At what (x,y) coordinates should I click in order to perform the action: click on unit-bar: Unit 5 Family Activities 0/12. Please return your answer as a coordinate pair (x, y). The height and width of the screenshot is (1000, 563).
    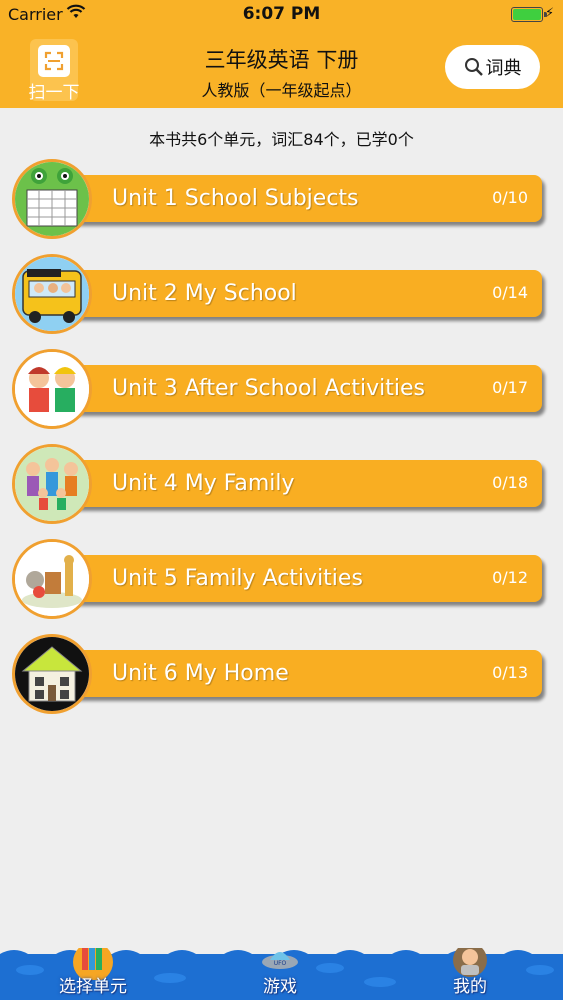
    Looking at the image, I should click on (297, 578).